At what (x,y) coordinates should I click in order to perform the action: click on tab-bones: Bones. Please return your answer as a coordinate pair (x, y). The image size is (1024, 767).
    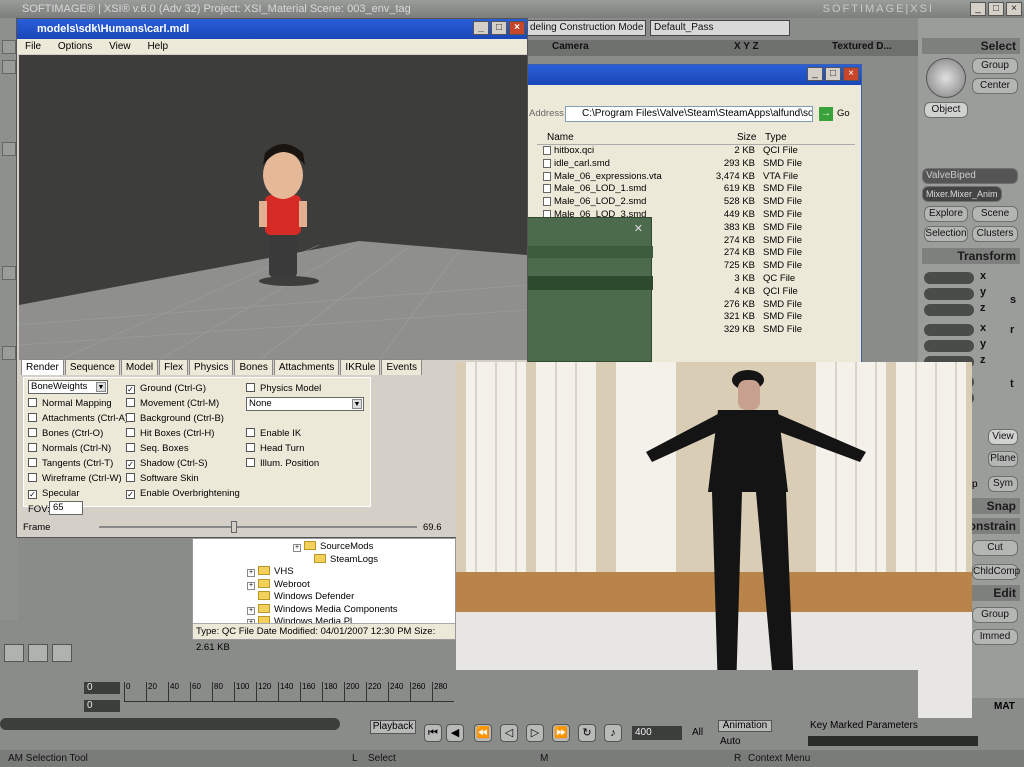
    Looking at the image, I should click on (253, 367).